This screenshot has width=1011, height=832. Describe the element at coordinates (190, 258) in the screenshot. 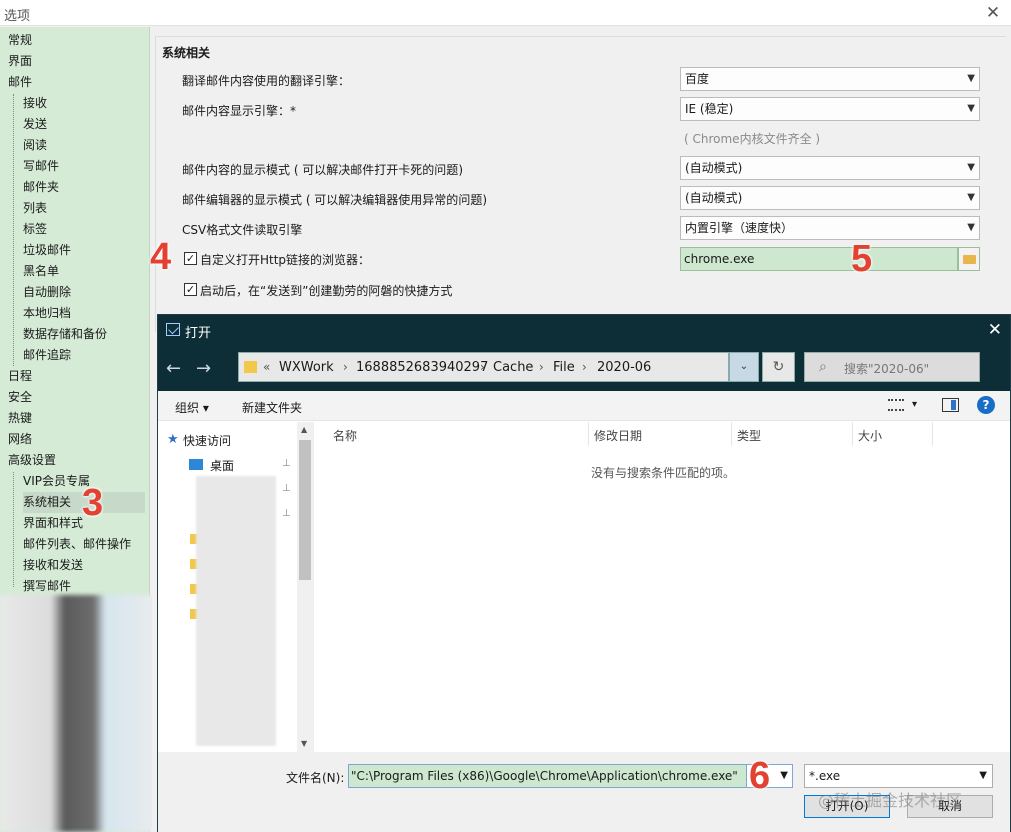

I see `custom-browser-checkbox: ✓` at that location.